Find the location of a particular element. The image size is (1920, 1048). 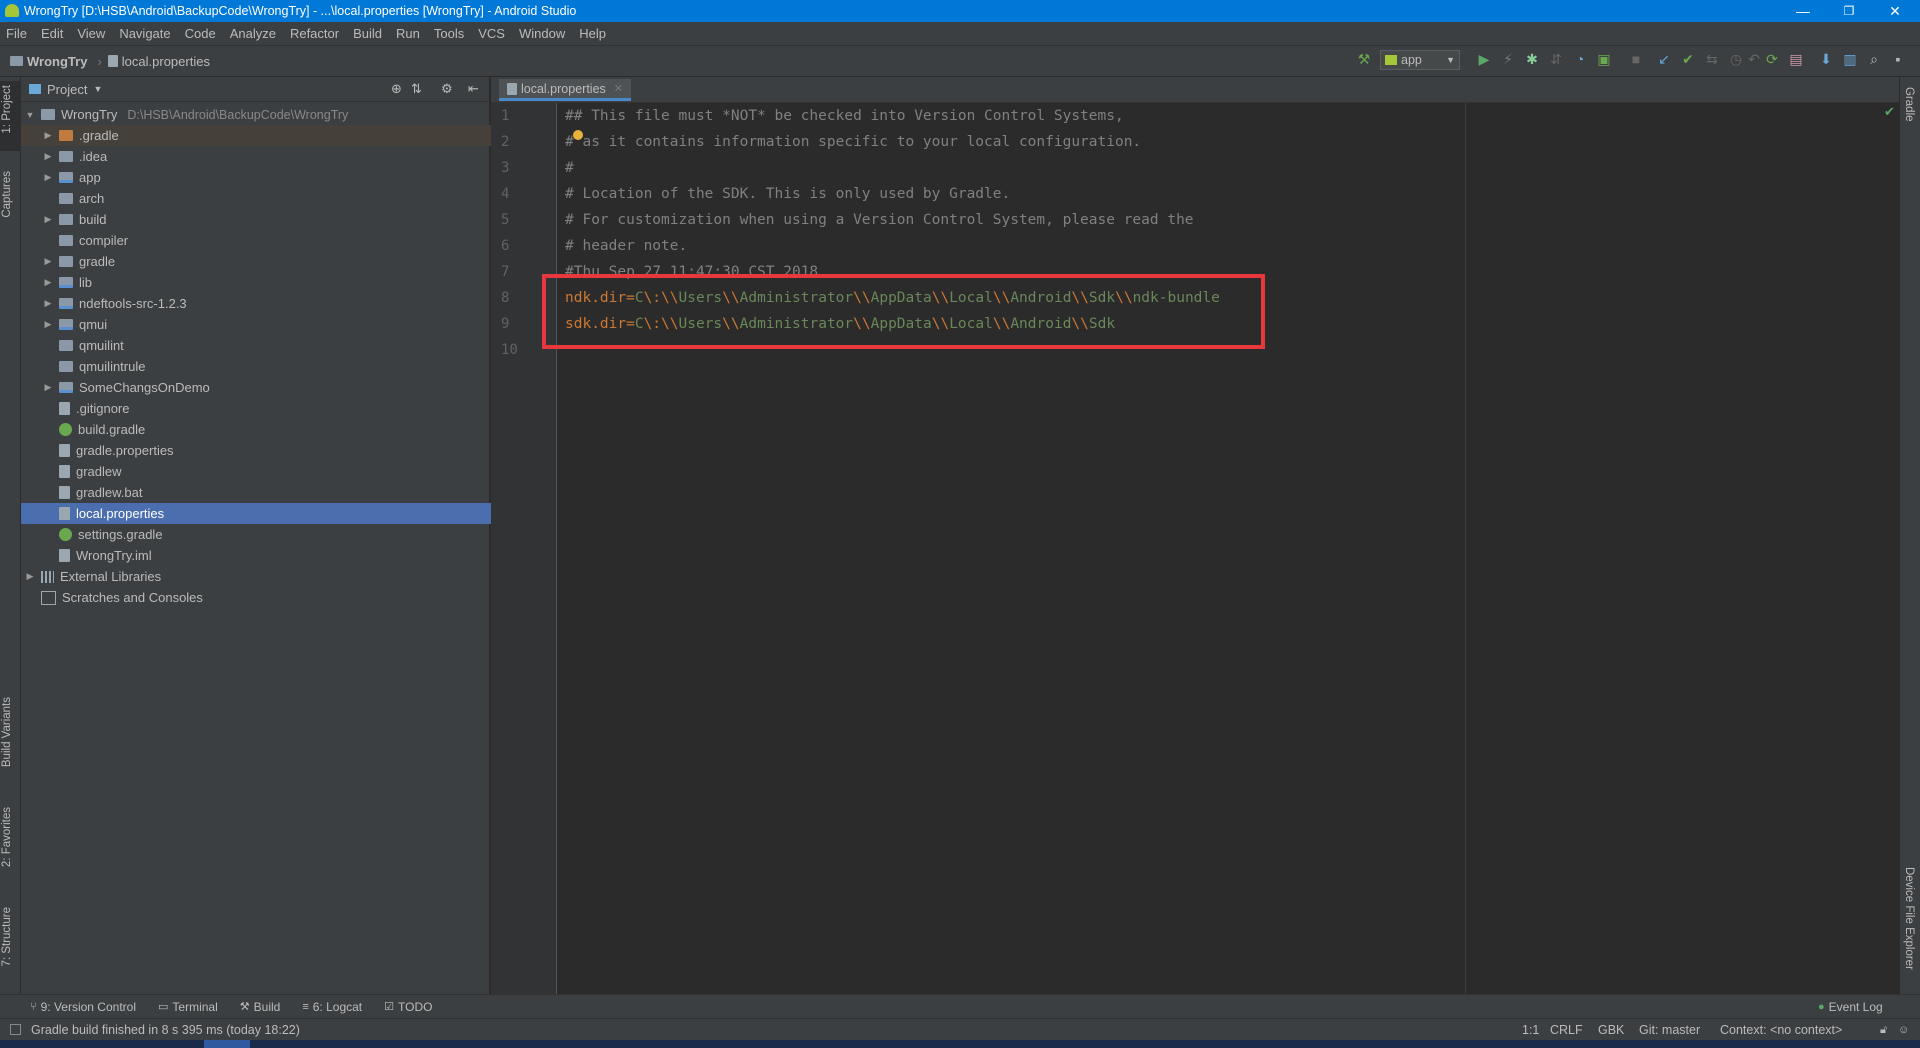

tree-item: ▶ gradle is located at coordinates (266, 261).